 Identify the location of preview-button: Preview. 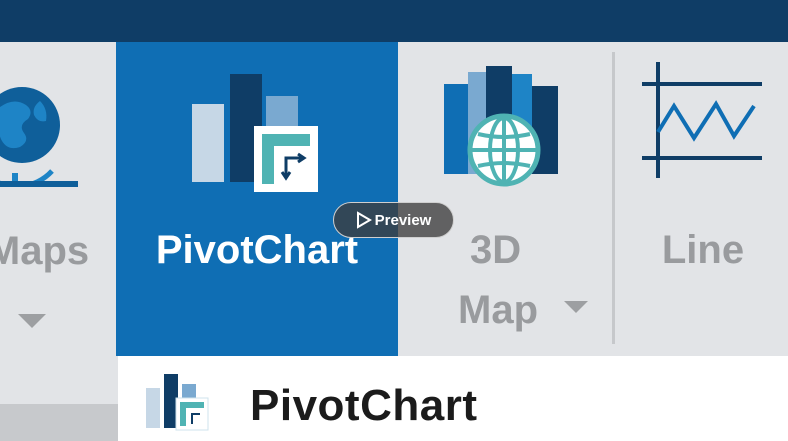
(393, 220).